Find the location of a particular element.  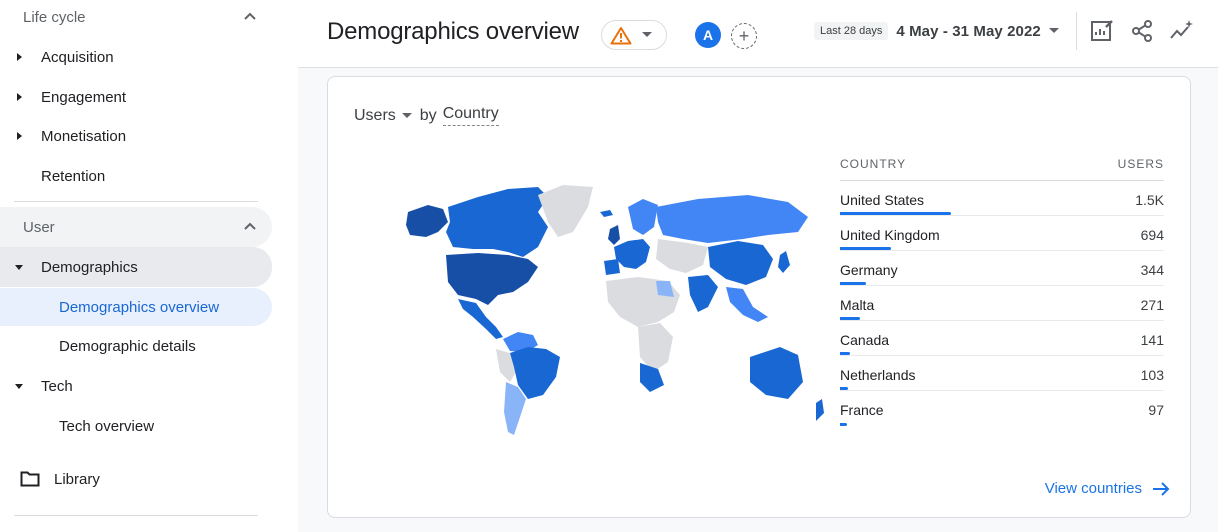

map-region-china is located at coordinates (740, 263).